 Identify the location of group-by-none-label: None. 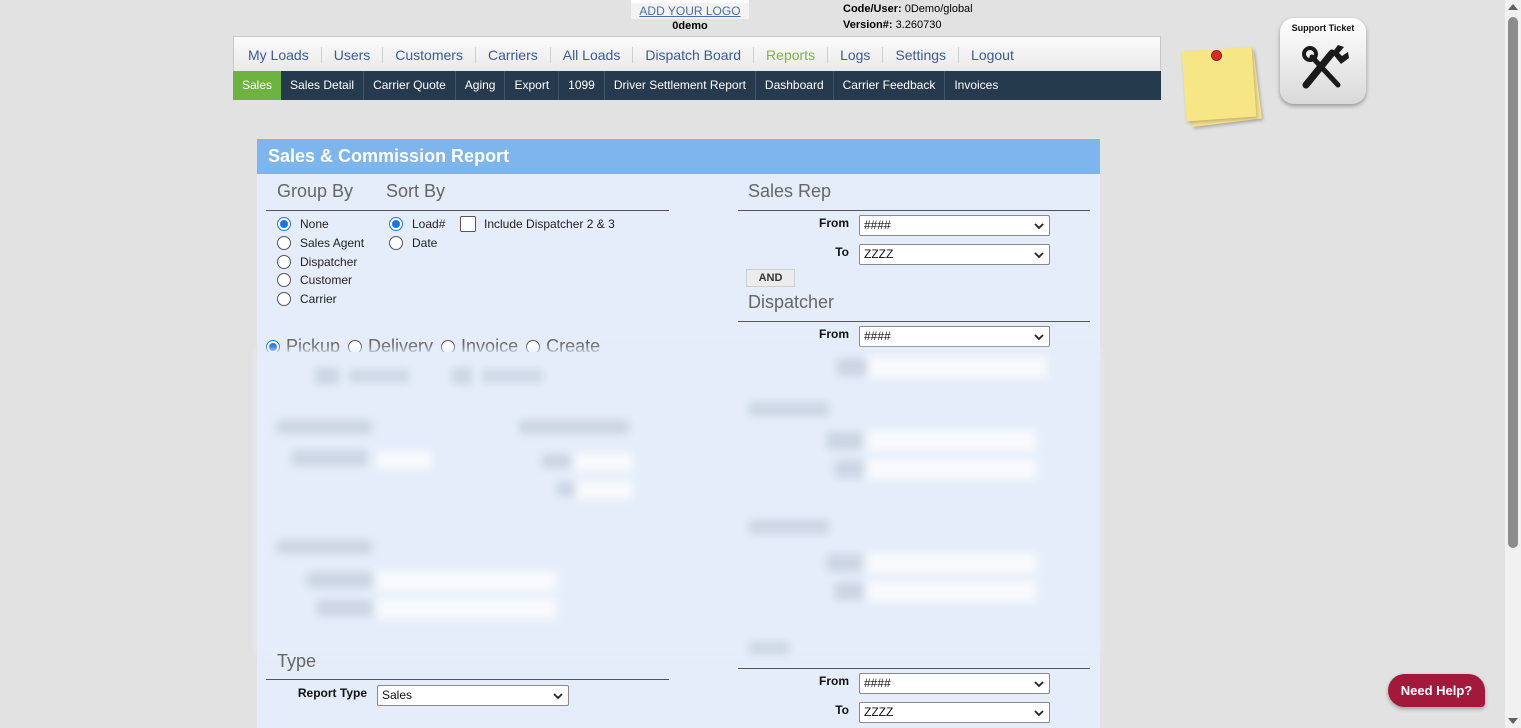
(314, 224).